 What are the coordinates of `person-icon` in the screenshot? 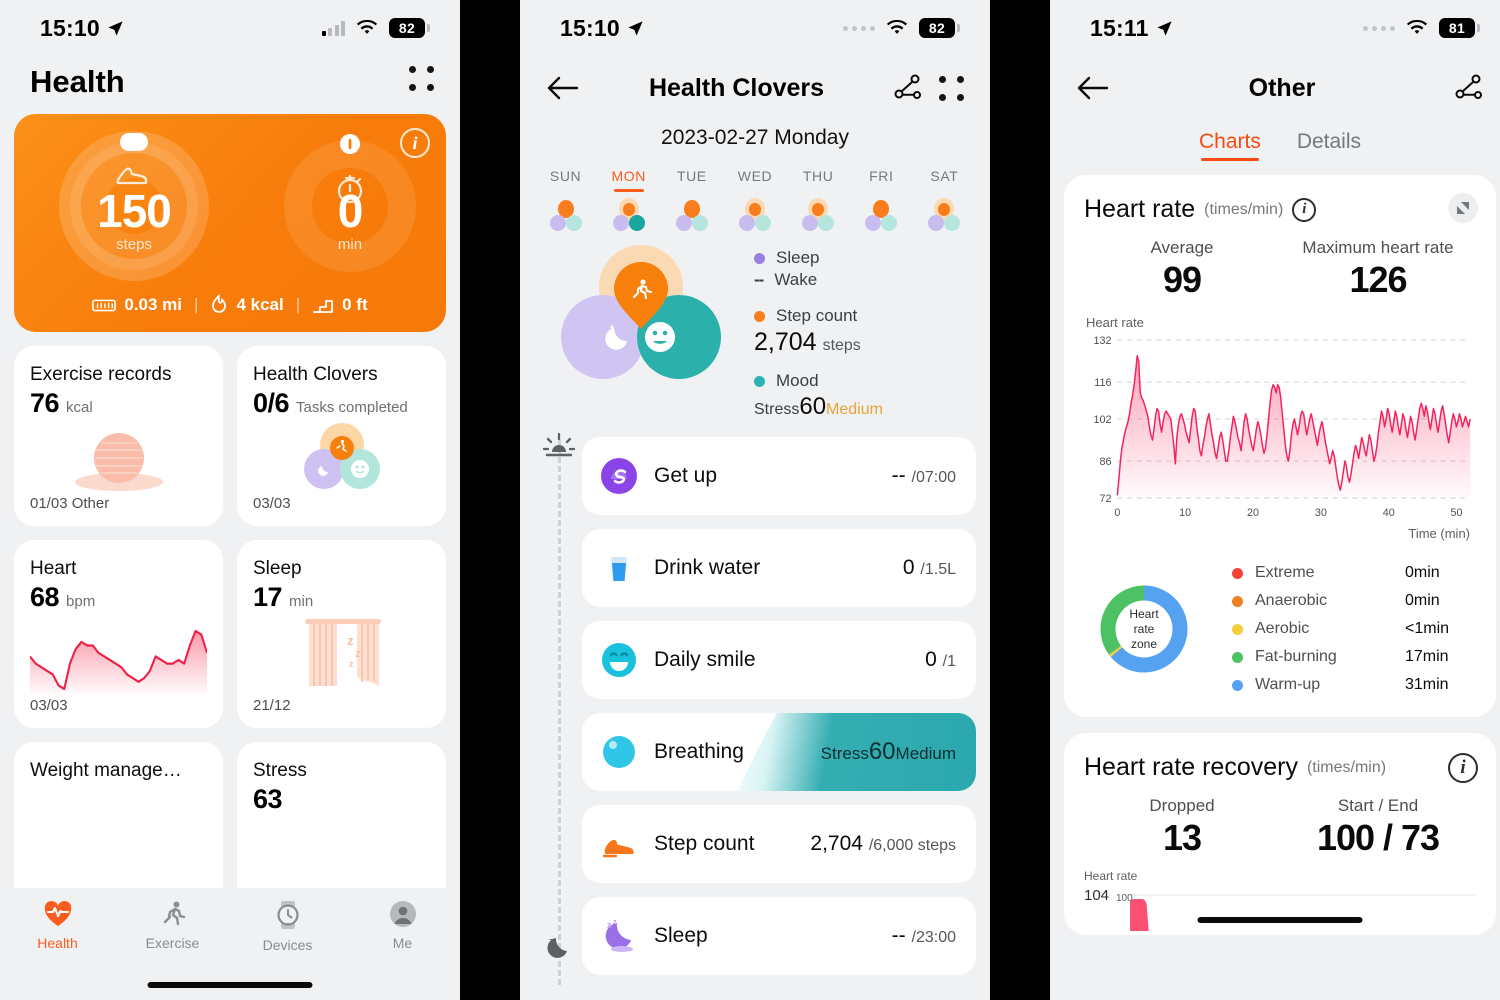 It's located at (402, 914).